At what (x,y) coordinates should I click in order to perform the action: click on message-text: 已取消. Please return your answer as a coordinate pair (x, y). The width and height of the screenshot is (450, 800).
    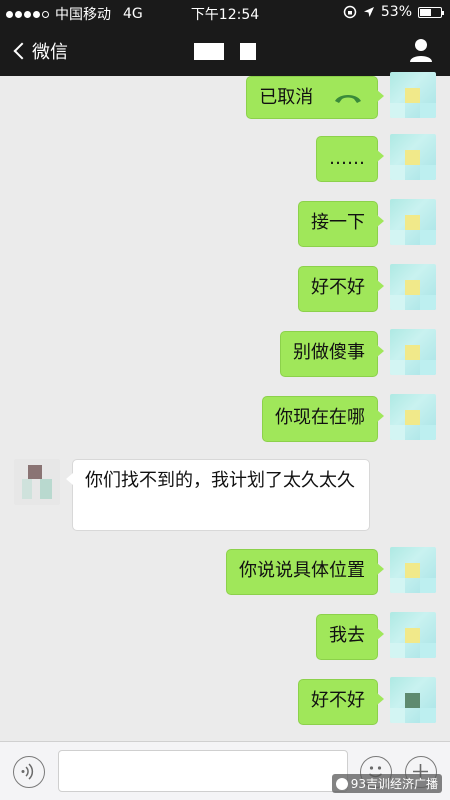
    Looking at the image, I should click on (286, 97).